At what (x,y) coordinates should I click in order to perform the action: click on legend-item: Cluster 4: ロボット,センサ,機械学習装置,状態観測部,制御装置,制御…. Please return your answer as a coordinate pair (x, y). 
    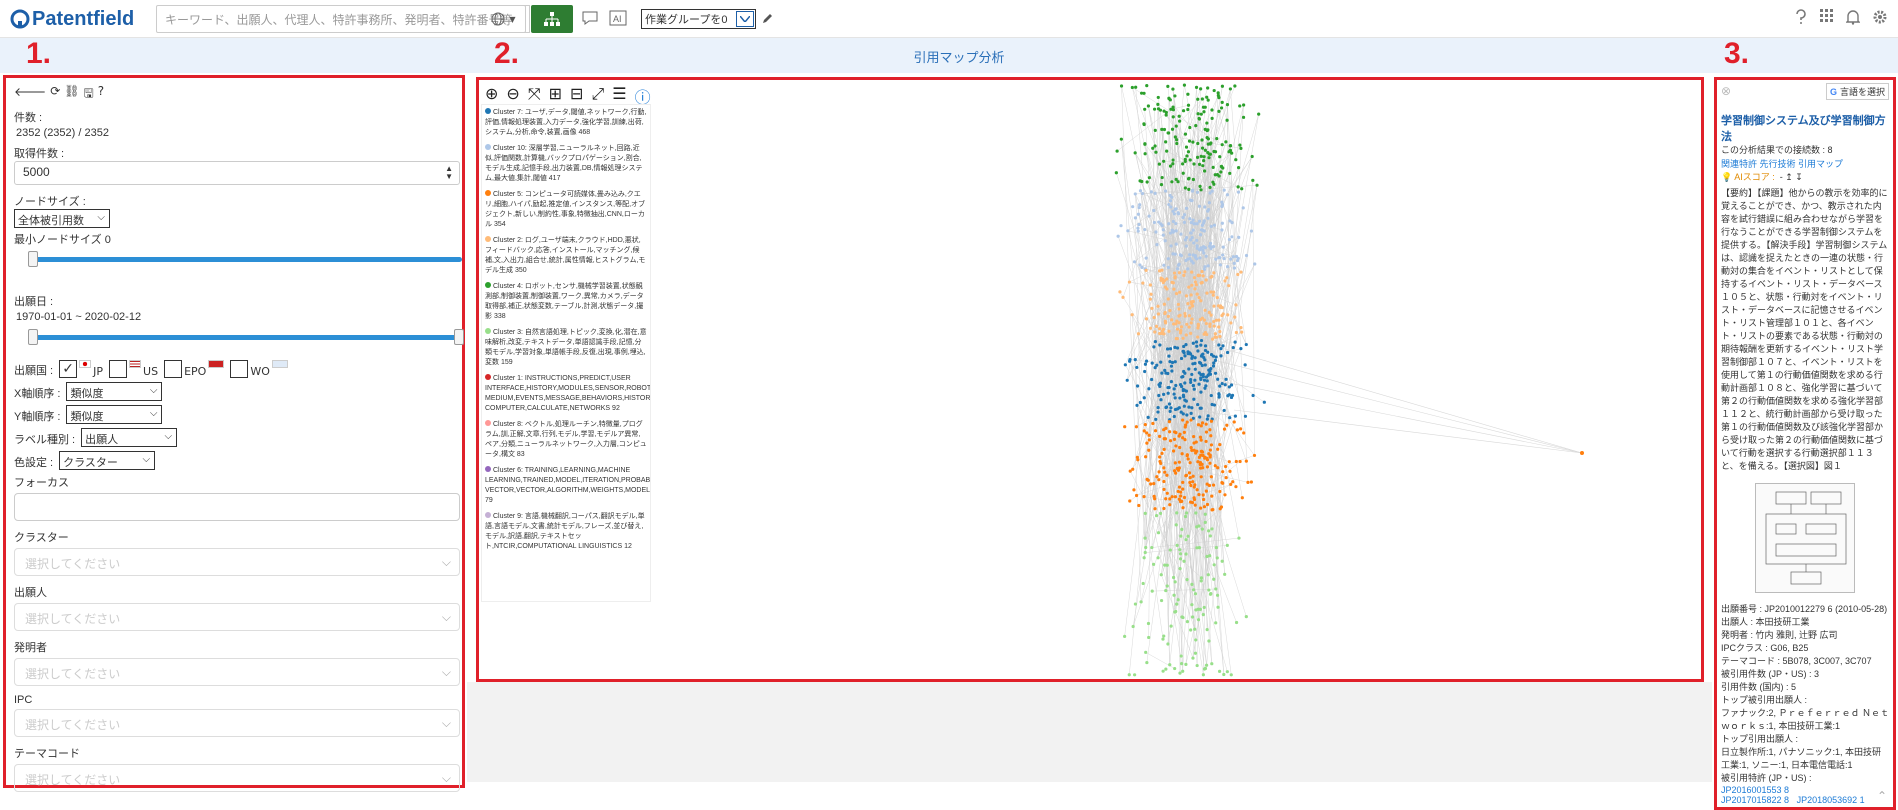
    Looking at the image, I should click on (566, 302).